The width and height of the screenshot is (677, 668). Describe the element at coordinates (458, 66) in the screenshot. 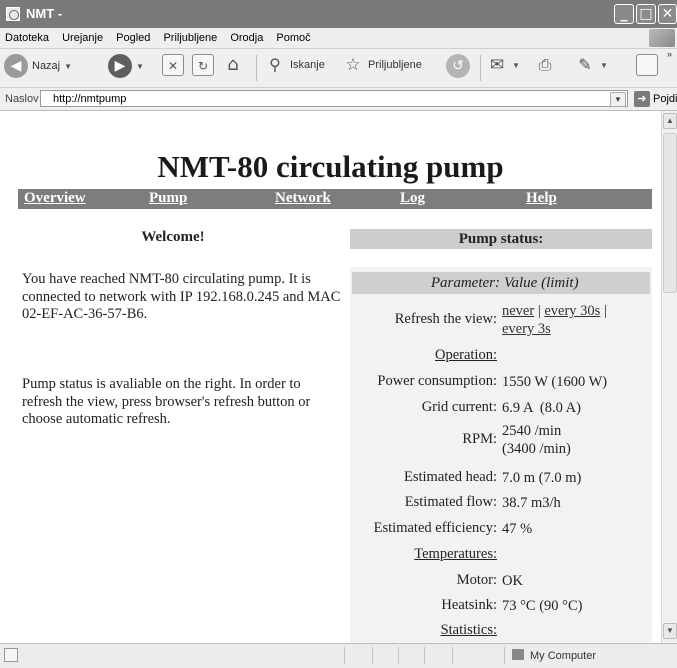

I see `history-button: ↺` at that location.